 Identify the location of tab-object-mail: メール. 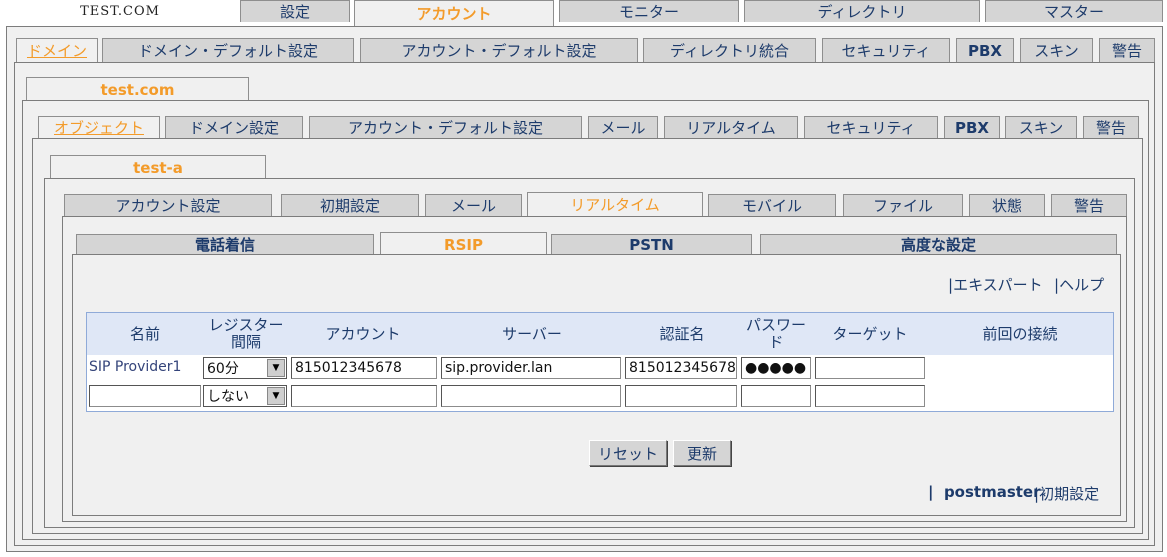
(623, 127).